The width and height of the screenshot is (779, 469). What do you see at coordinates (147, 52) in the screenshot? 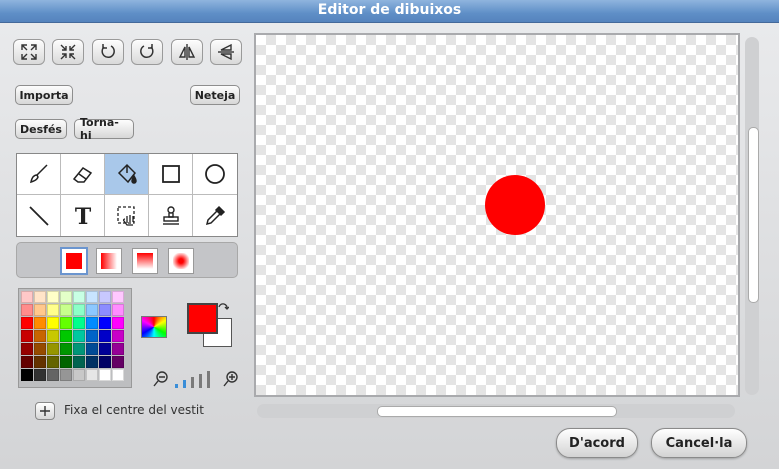
I see `rotate-right-button` at bounding box center [147, 52].